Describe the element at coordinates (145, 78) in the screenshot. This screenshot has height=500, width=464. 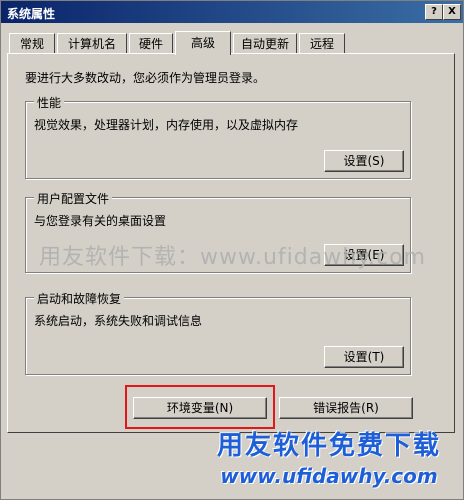
I see `admin-notice: 要进行大多数改动，您必须作为管理员登录。` at that location.